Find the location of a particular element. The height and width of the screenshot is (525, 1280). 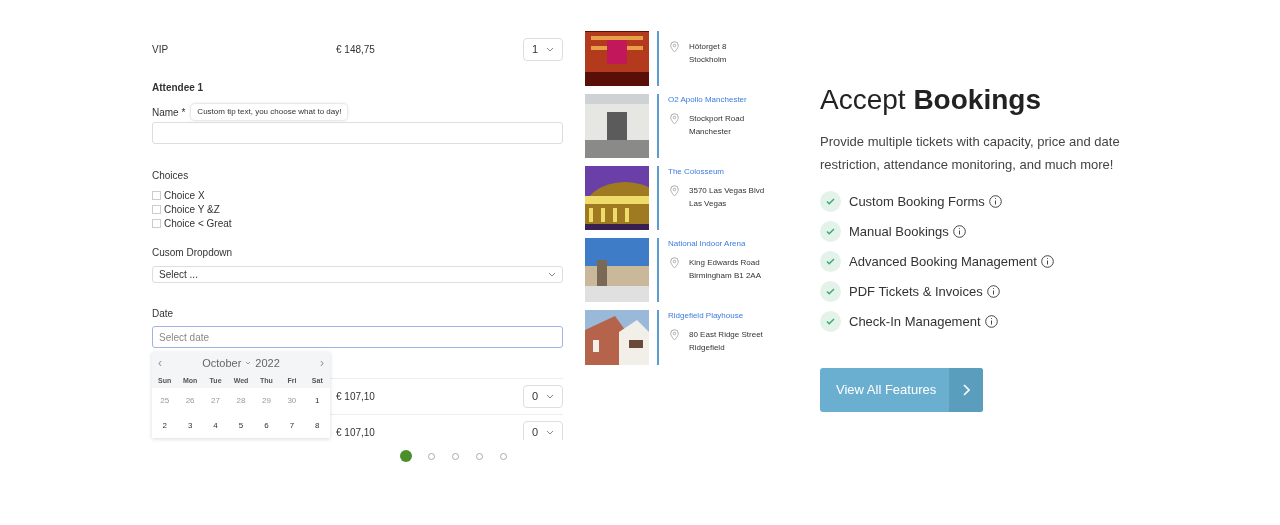

field-label: Cusom Dropdown is located at coordinates (193, 253).